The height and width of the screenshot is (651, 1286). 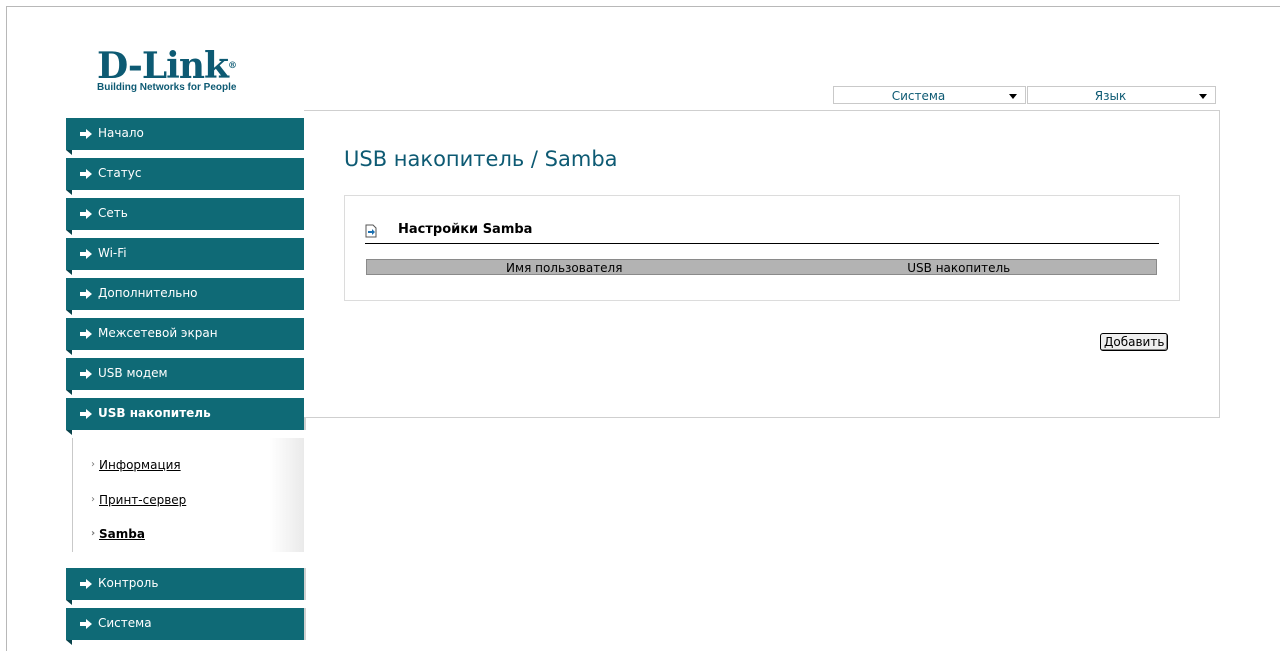 I want to click on system-menu-select: Система, so click(x=929, y=95).